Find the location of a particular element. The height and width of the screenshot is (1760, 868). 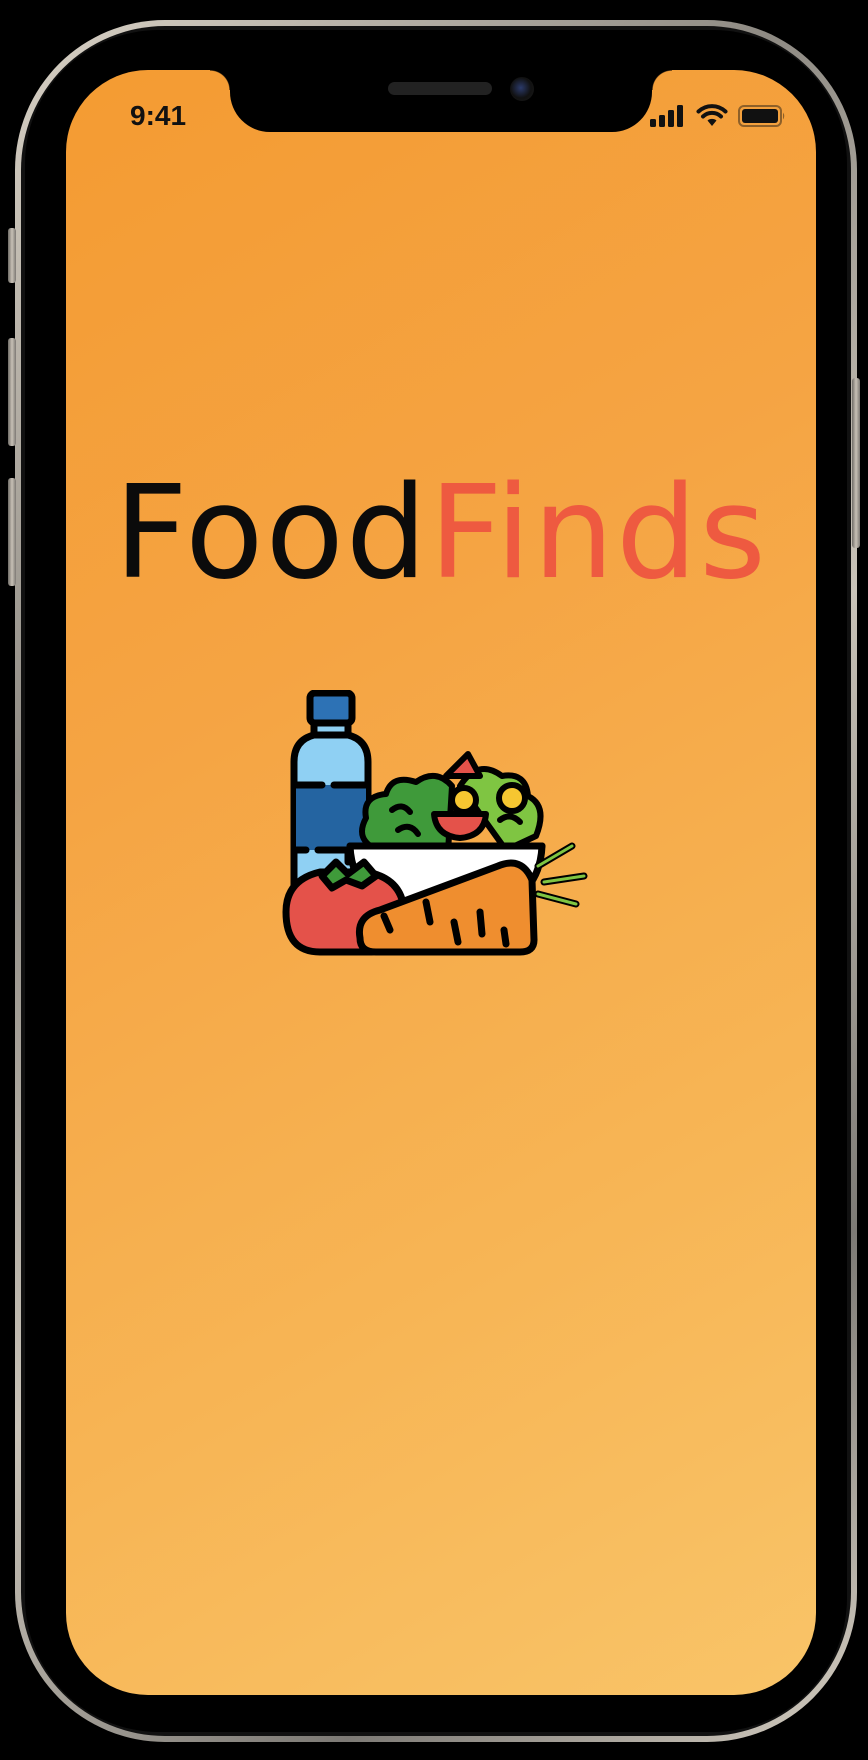

cellular-signal-icon is located at coordinates (666, 116).